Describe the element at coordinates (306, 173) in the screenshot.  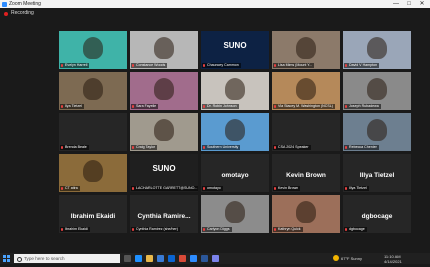
I see `participant-tile: Kevin Brown Kevin Brown` at that location.